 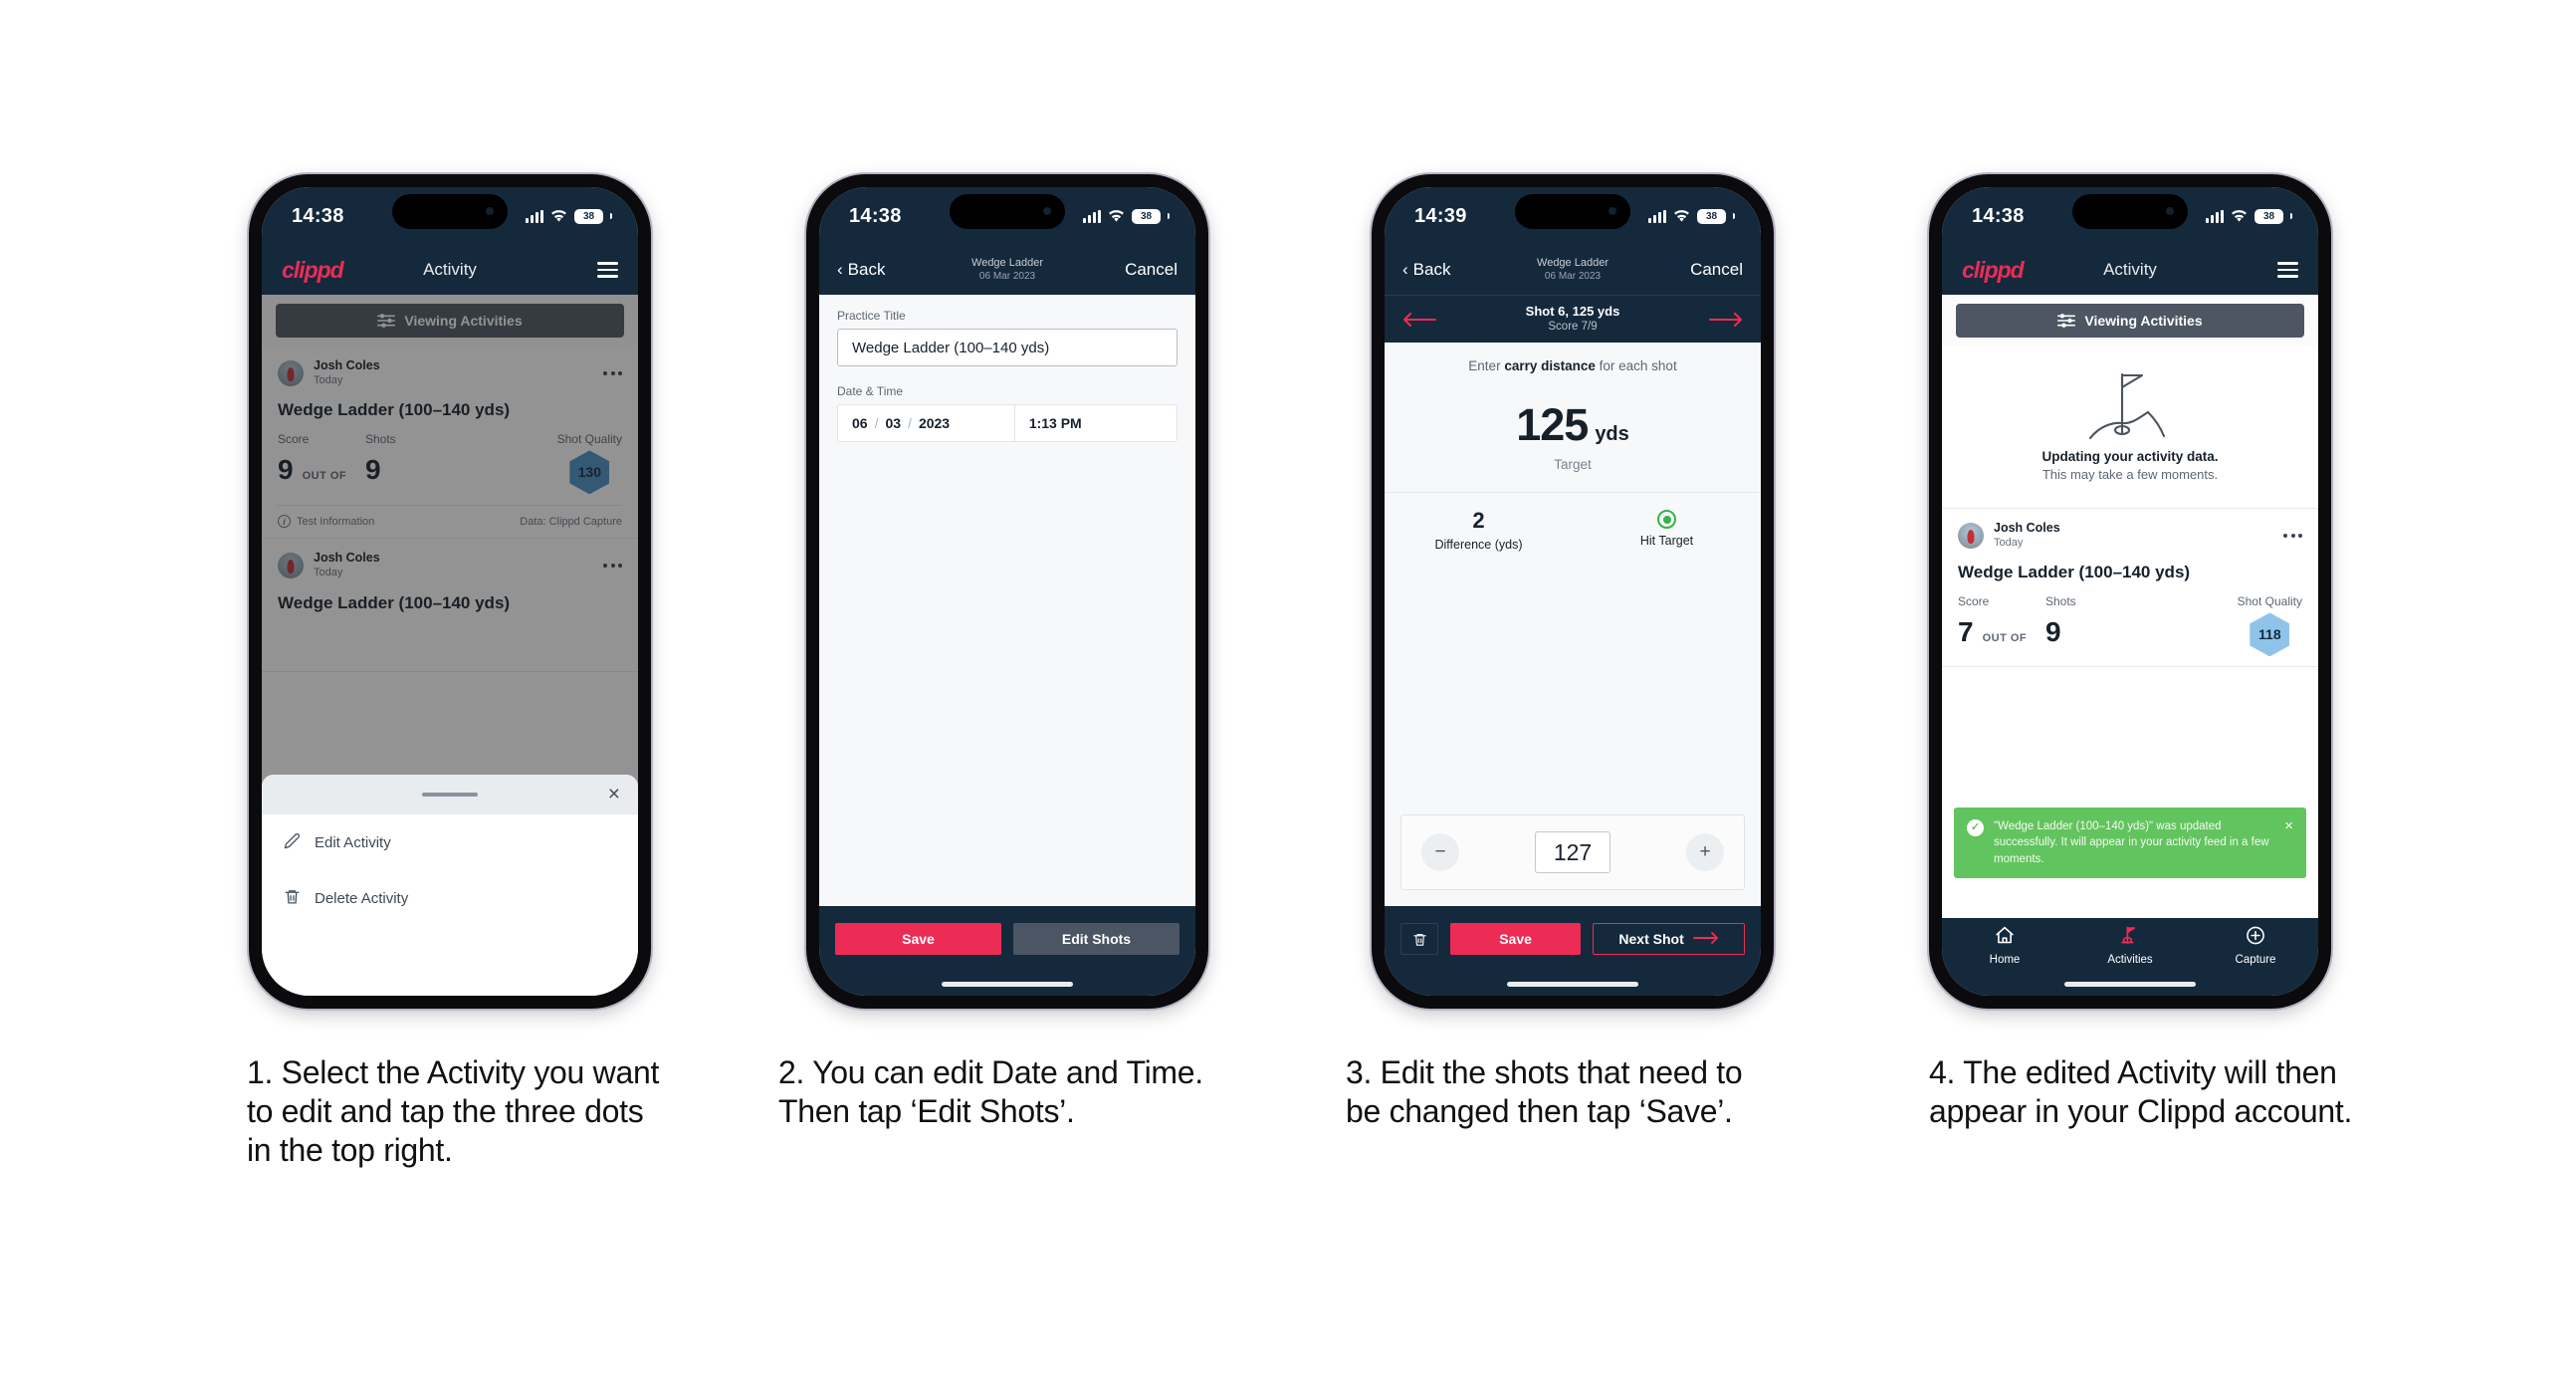 I want to click on tab-capture: Capture, so click(x=2255, y=945).